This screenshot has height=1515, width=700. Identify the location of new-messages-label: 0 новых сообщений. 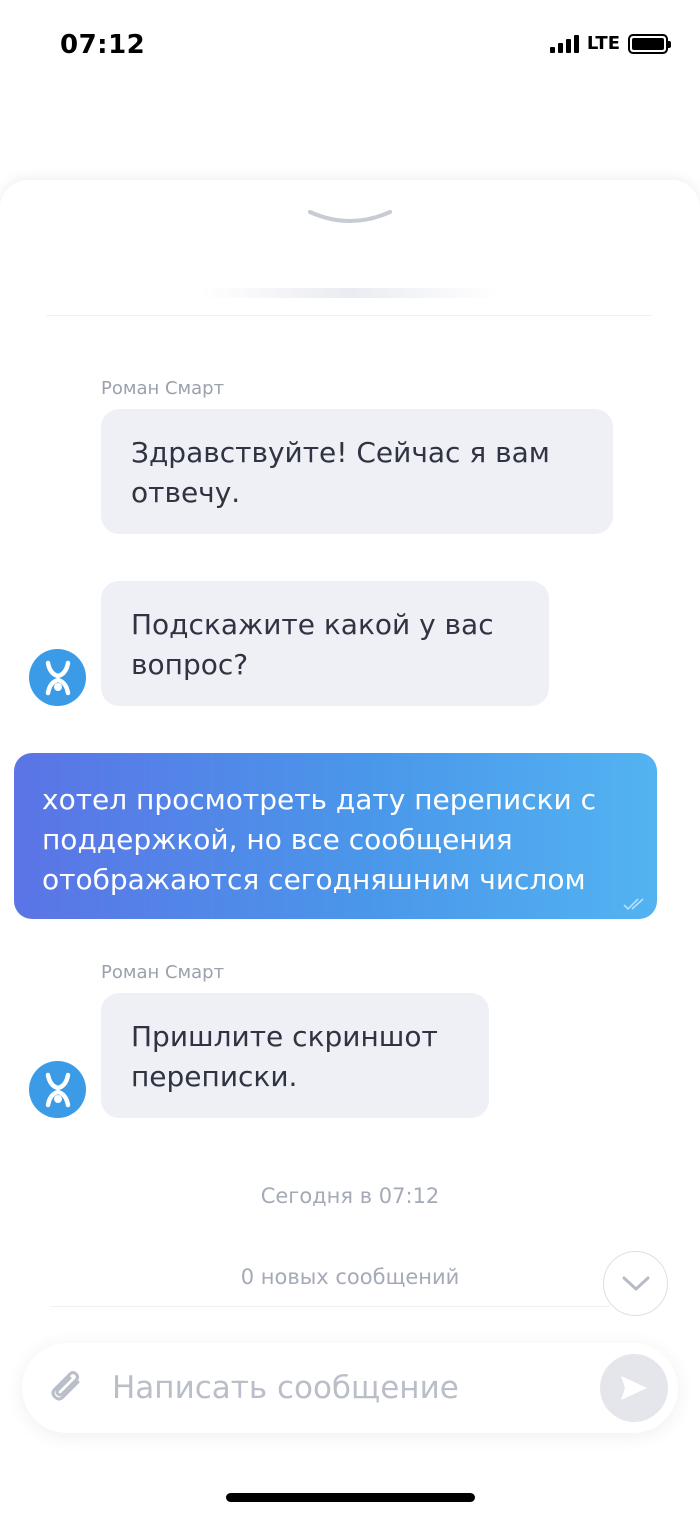
(350, 1277).